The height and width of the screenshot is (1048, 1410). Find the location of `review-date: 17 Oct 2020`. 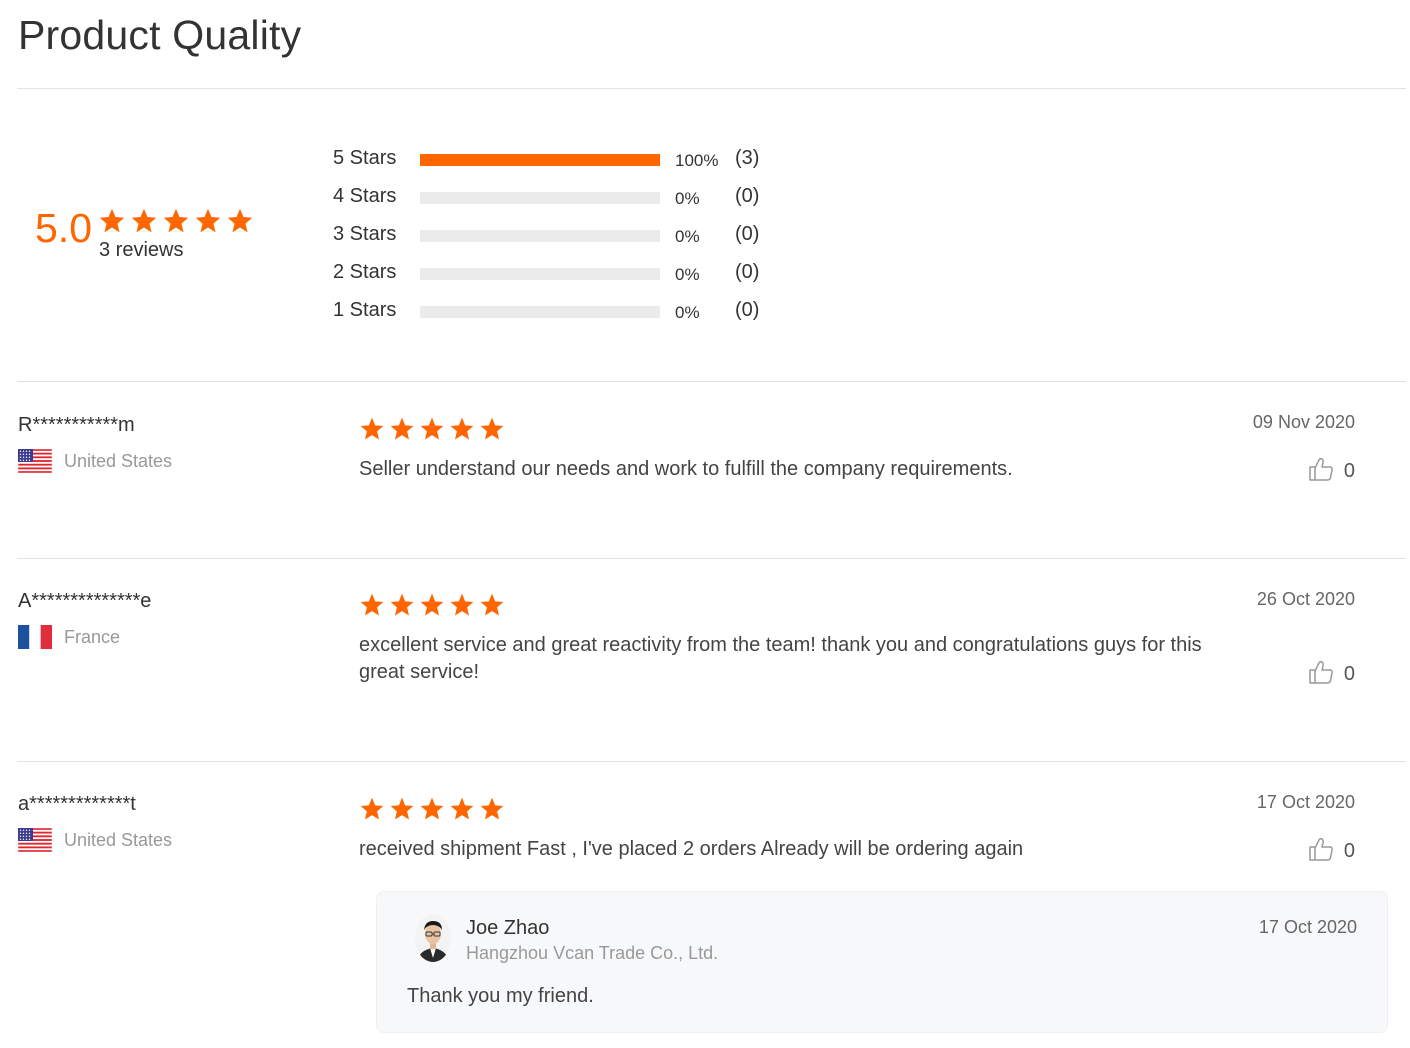

review-date: 17 Oct 2020 is located at coordinates (1305, 802).